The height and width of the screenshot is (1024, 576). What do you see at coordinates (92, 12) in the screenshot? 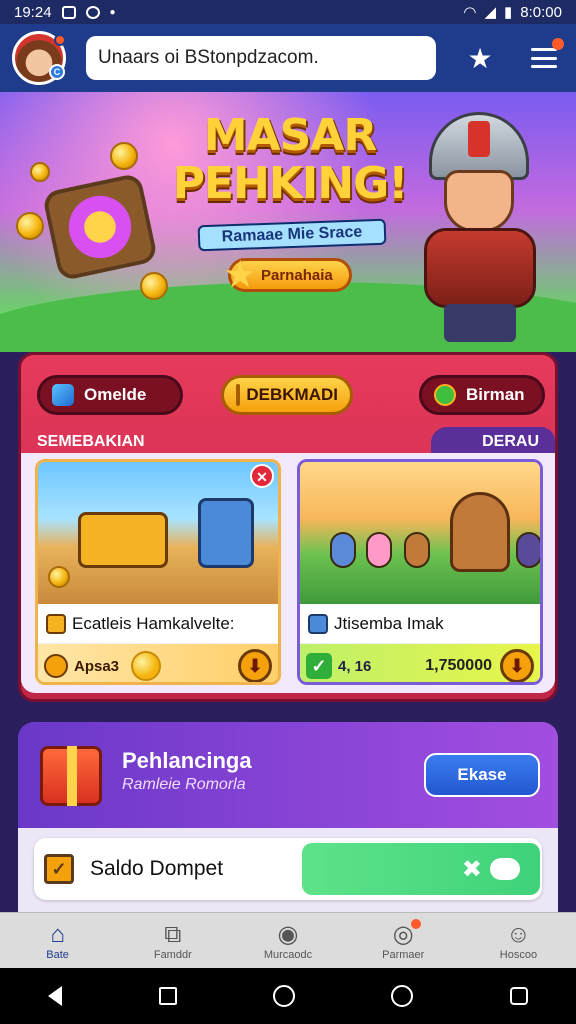
I see `circle-icon` at bounding box center [92, 12].